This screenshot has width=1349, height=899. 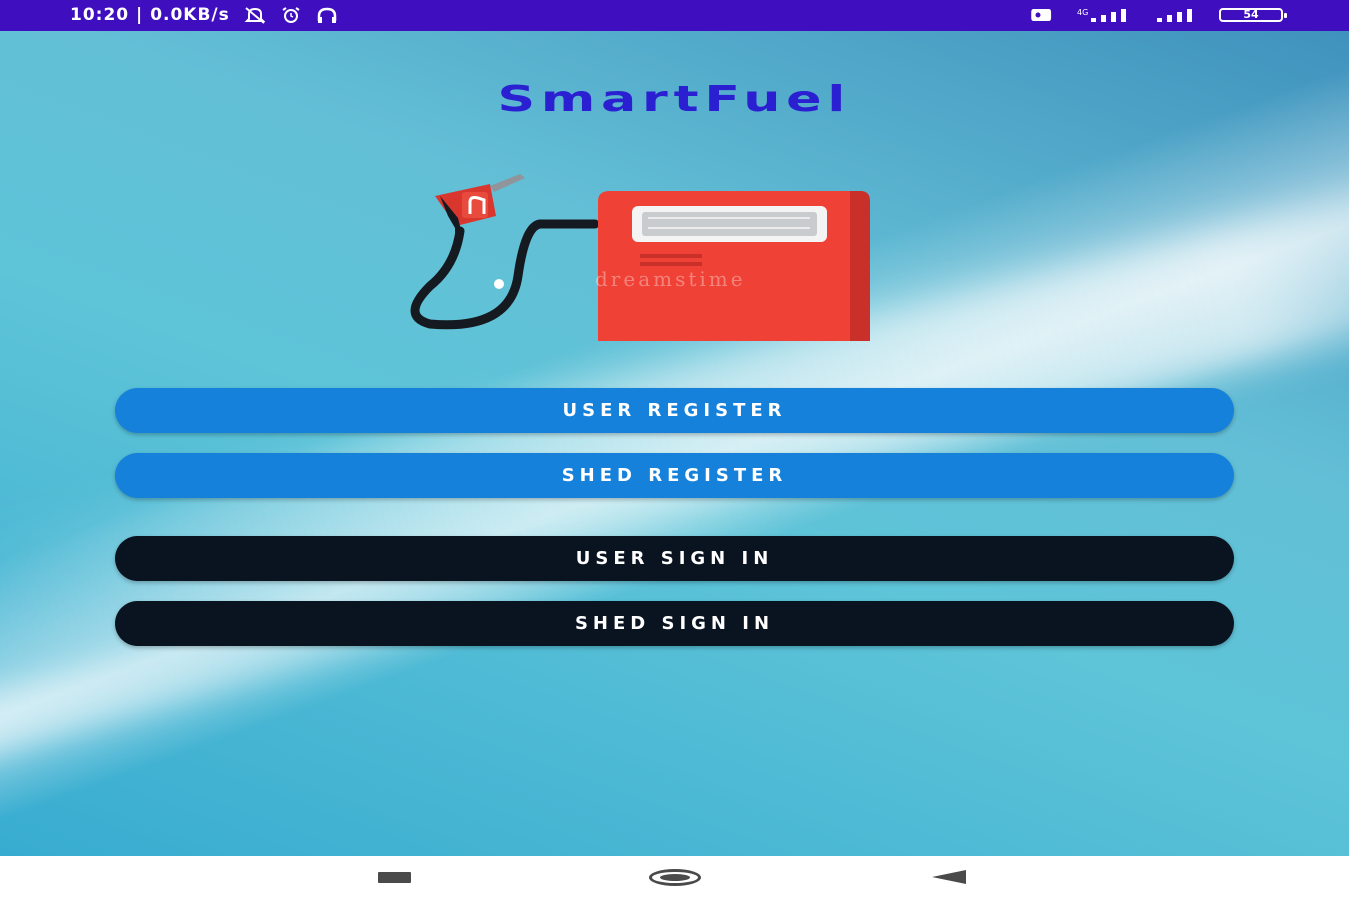 What do you see at coordinates (190, 15) in the screenshot?
I see `status-speed: 0.0KB/s` at bounding box center [190, 15].